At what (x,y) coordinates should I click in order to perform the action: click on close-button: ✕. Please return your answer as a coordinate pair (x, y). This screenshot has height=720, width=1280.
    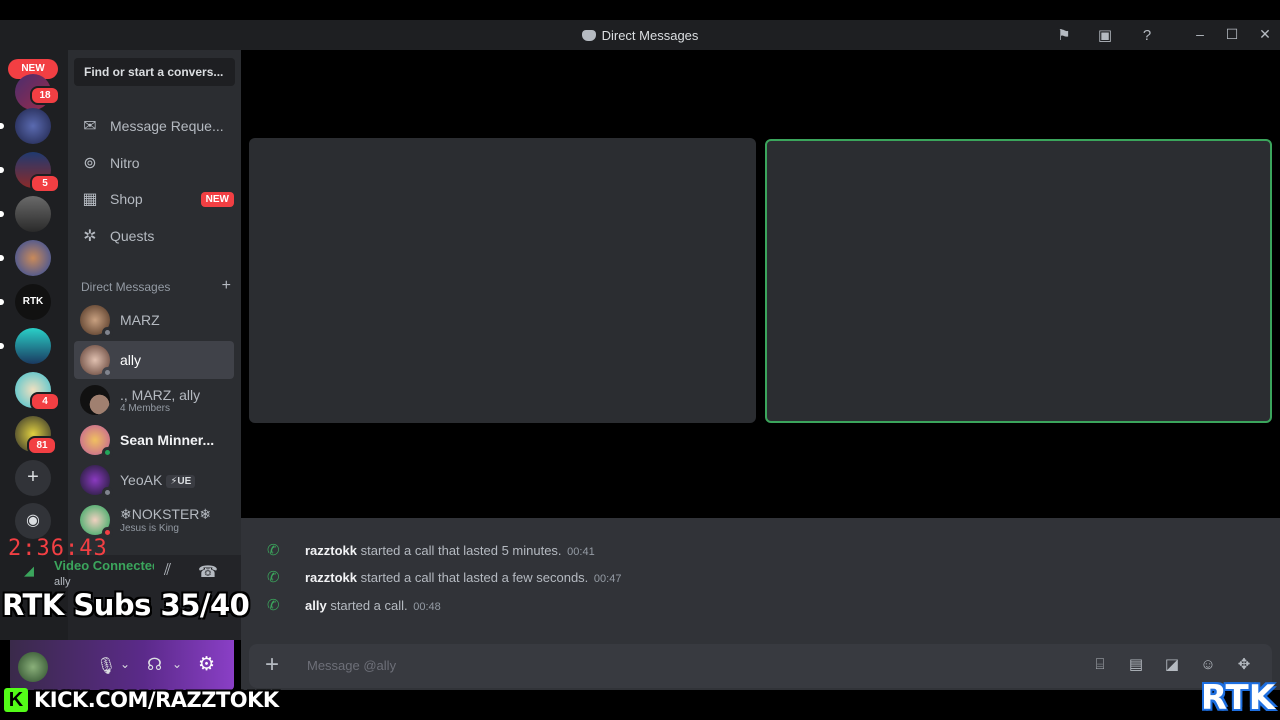
    Looking at the image, I should click on (1265, 34).